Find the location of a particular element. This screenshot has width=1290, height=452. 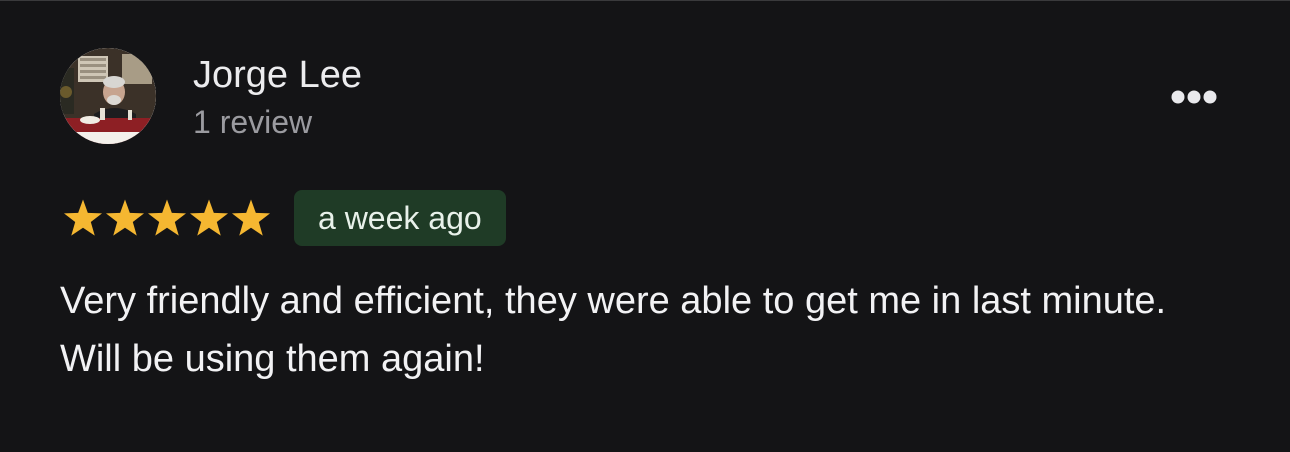

review-time-badge: a week ago is located at coordinates (400, 218).